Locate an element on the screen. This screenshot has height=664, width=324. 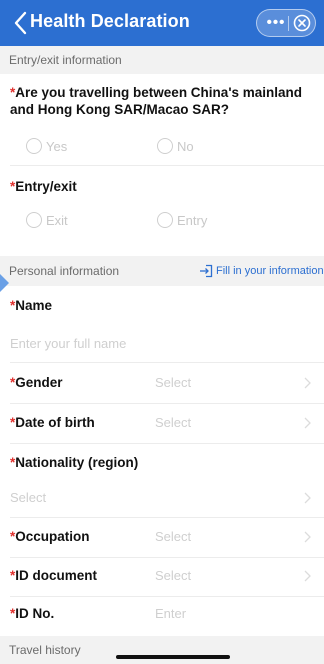
radio-no-label: No is located at coordinates (185, 146).